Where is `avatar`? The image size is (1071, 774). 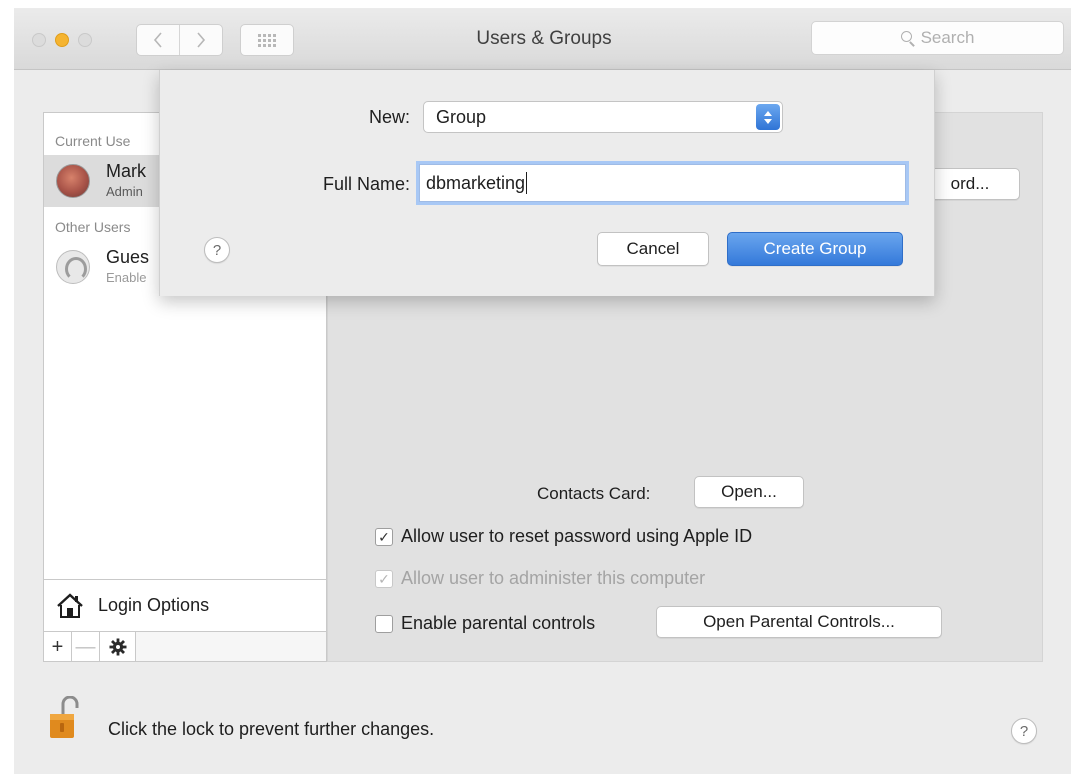
avatar is located at coordinates (73, 181).